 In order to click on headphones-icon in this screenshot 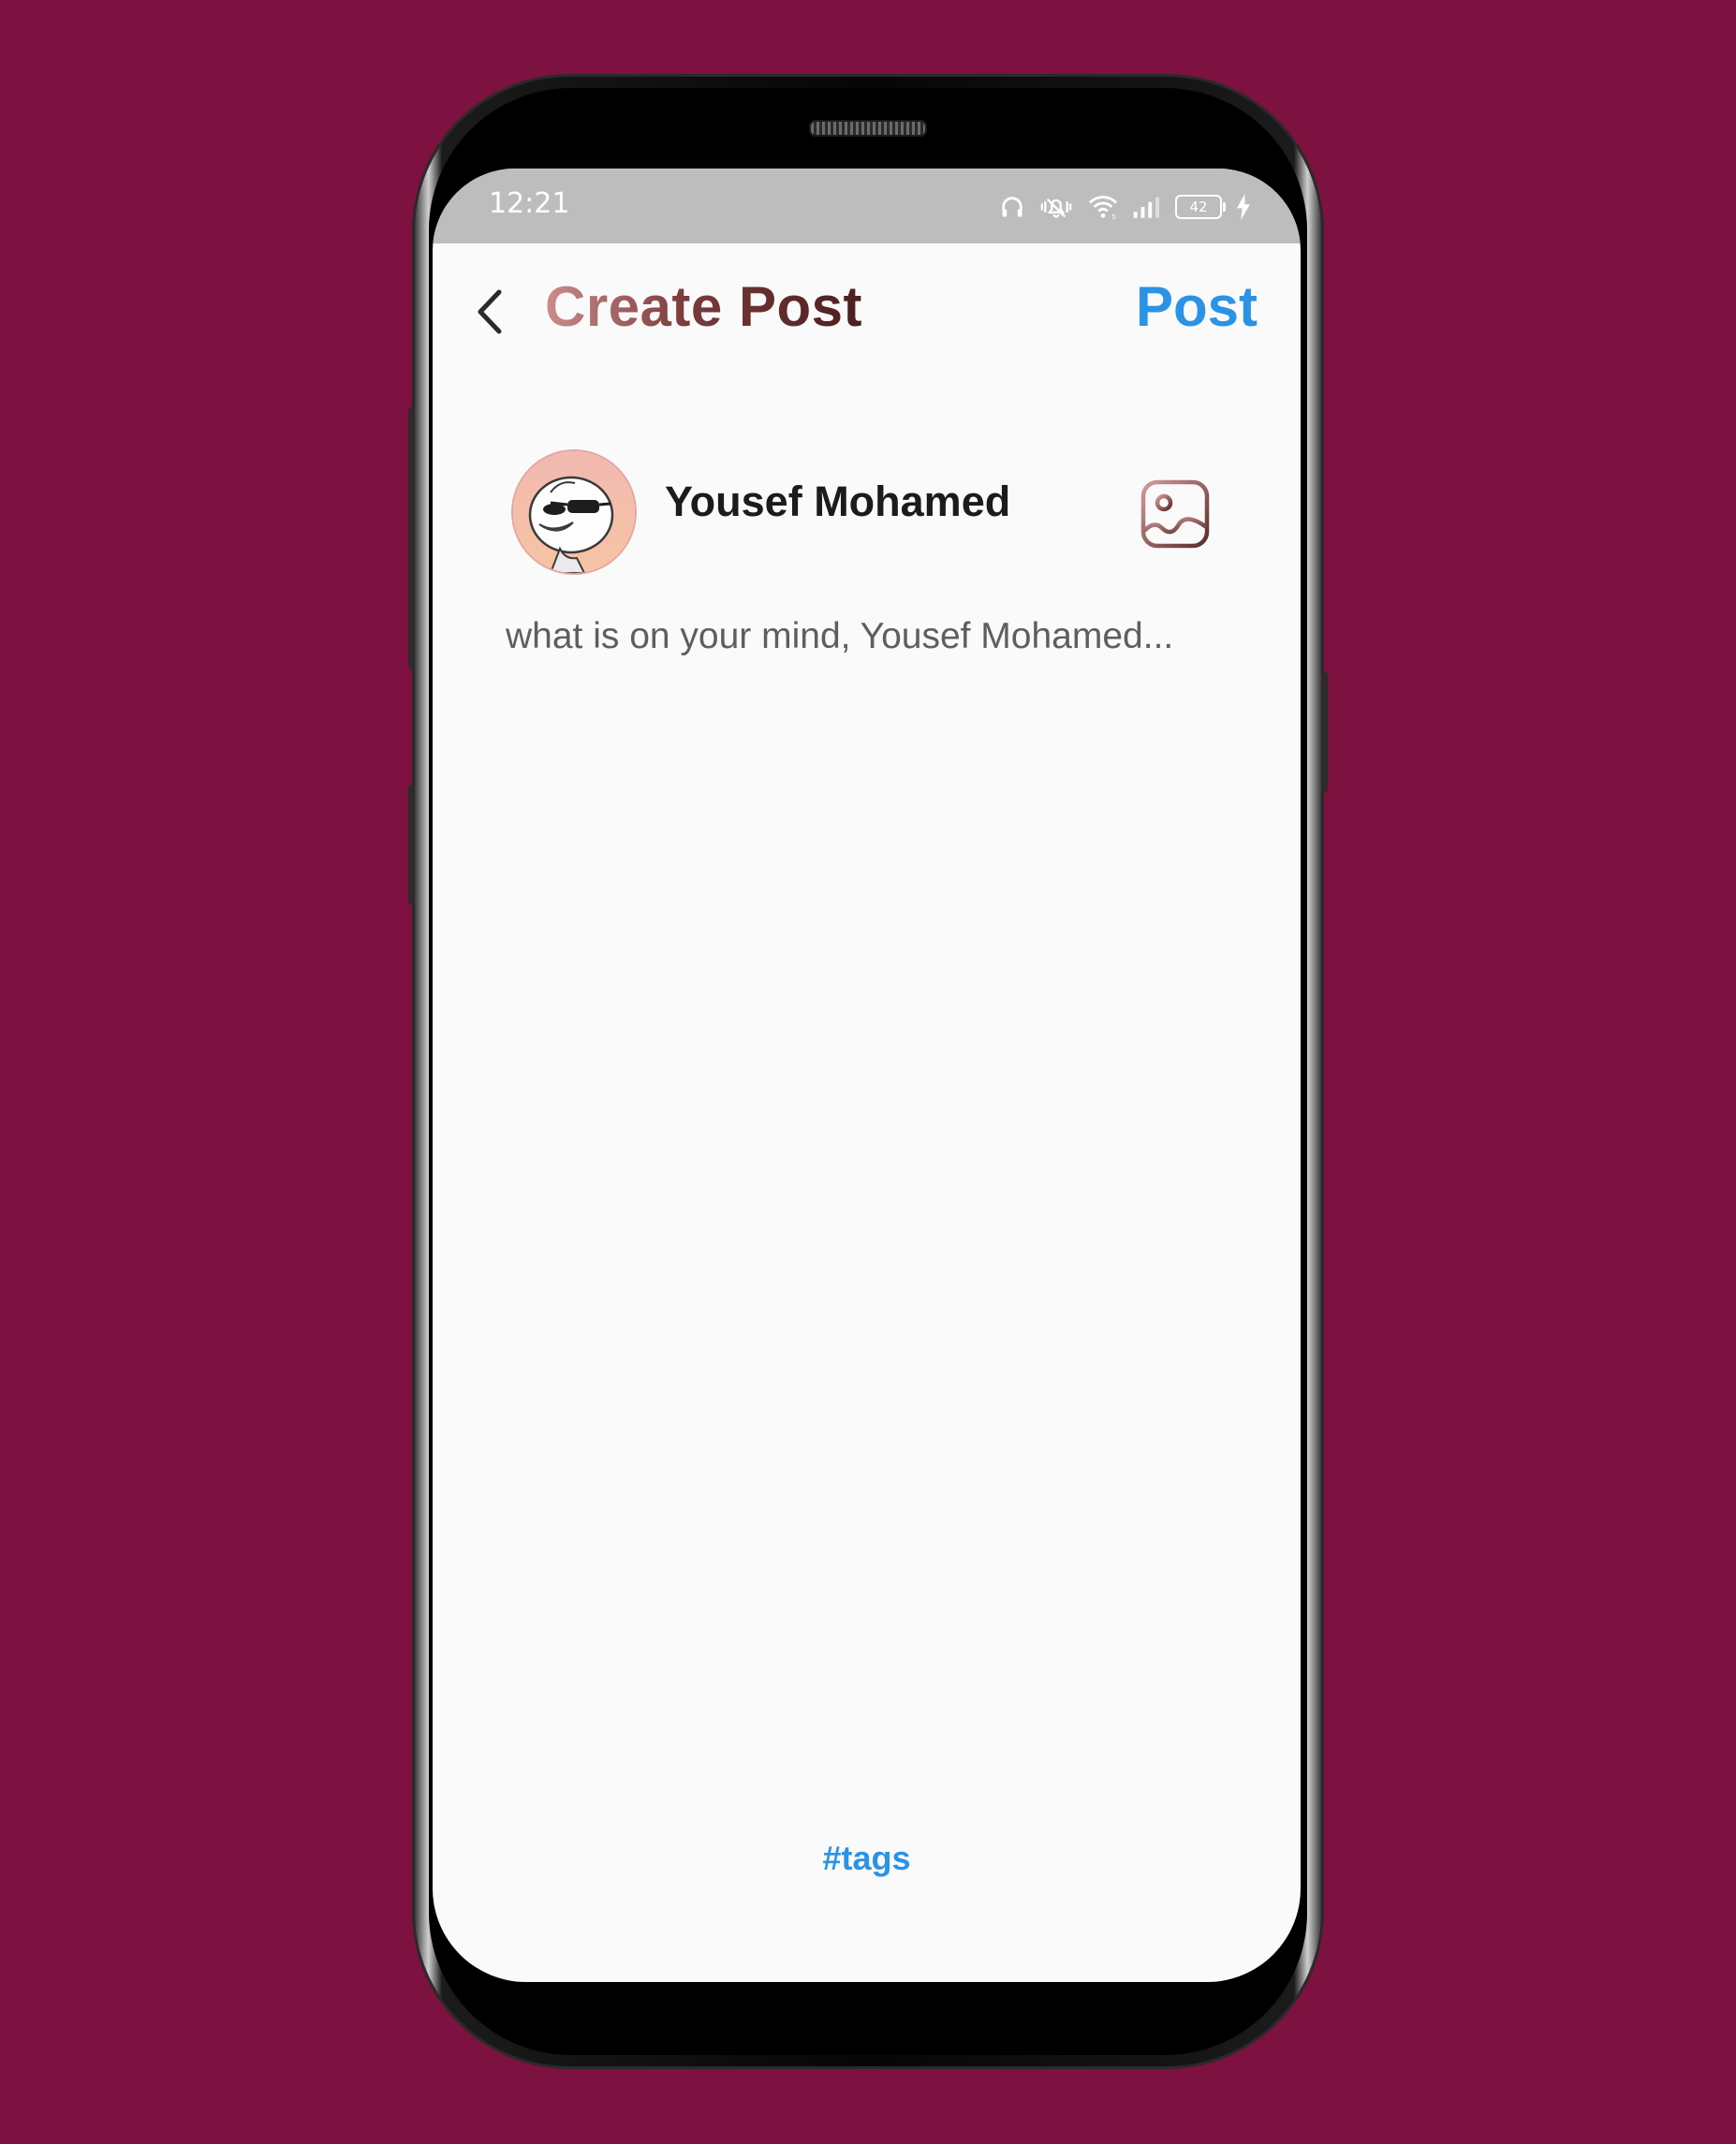, I will do `click(1012, 207)`.